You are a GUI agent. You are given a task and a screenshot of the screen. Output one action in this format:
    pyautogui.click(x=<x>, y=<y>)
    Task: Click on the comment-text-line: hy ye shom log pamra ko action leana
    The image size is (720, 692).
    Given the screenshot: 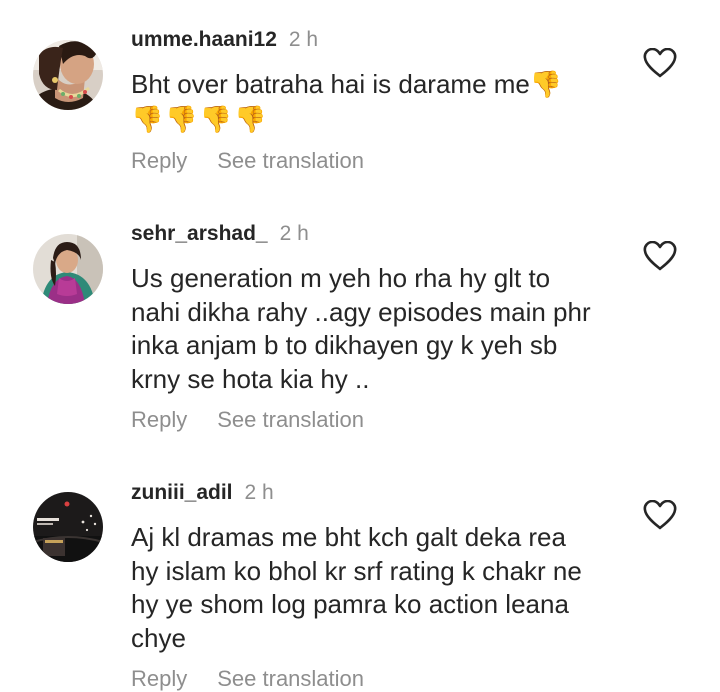 What is the action you would take?
    pyautogui.click(x=350, y=604)
    